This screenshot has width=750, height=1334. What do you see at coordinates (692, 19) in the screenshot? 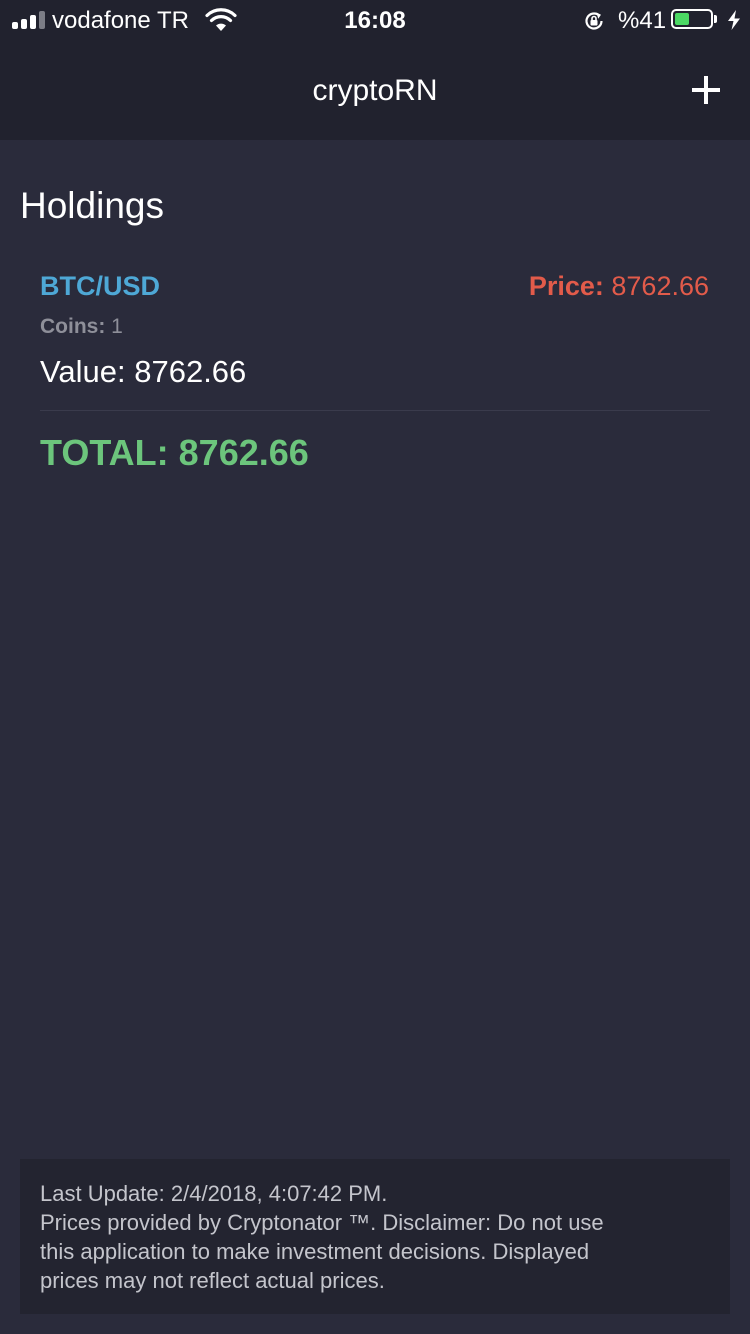
I see `battery-icon` at bounding box center [692, 19].